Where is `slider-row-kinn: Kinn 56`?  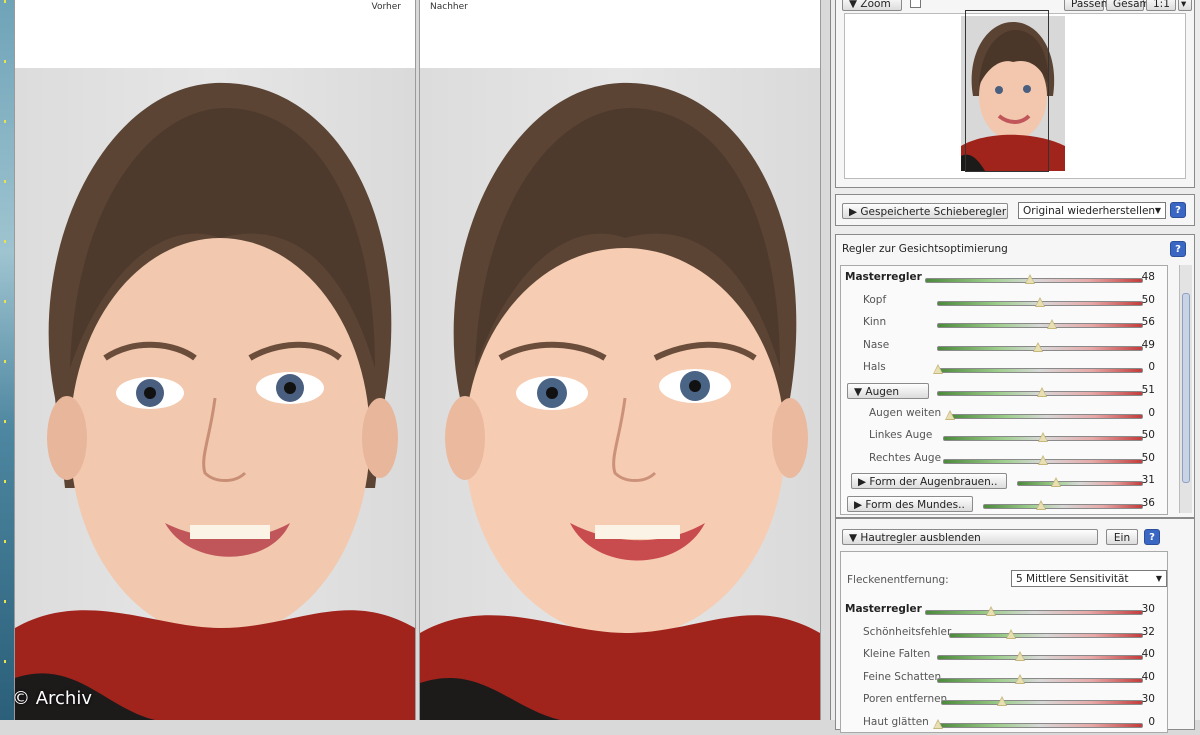
slider-row-kinn: Kinn 56 is located at coordinates (1002, 324).